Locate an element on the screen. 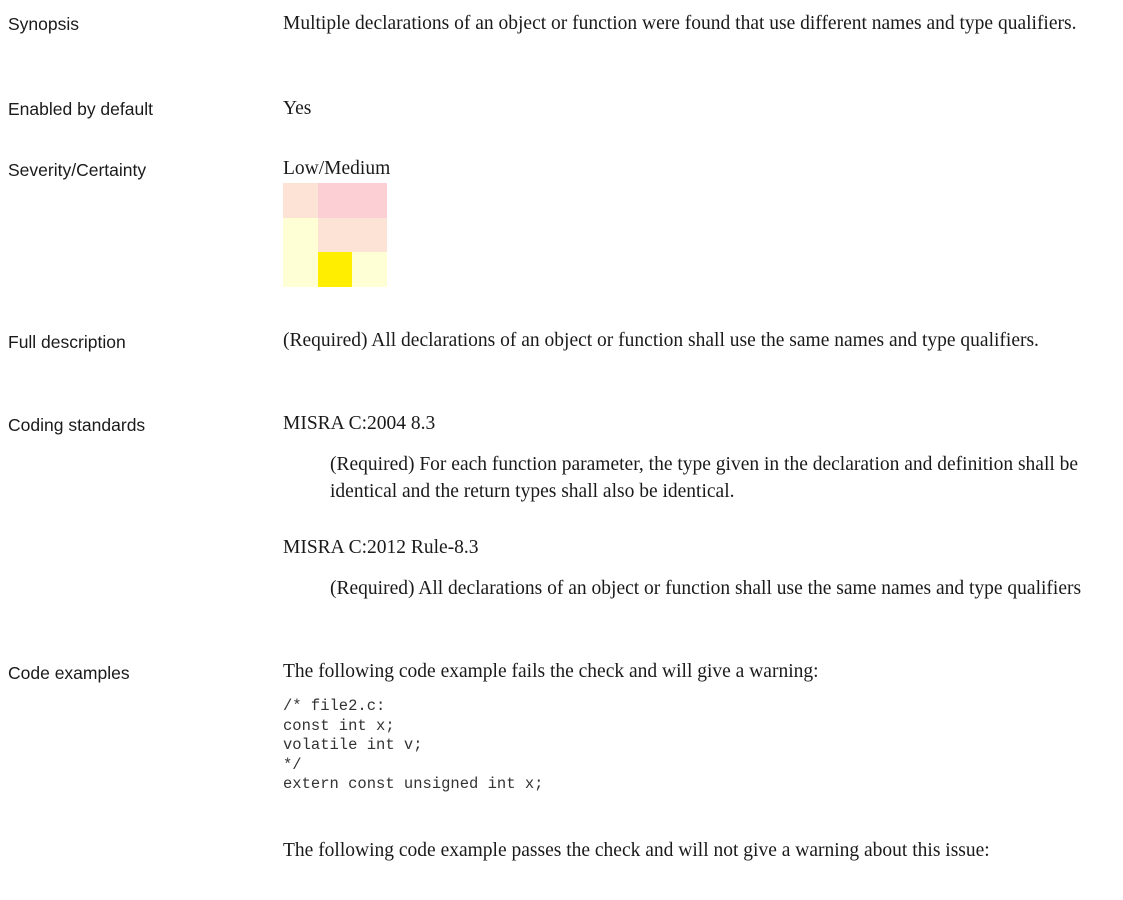 This screenshot has height=900, width=1123. standard-name: MISRA C:2004 8.3 is located at coordinates (359, 423).